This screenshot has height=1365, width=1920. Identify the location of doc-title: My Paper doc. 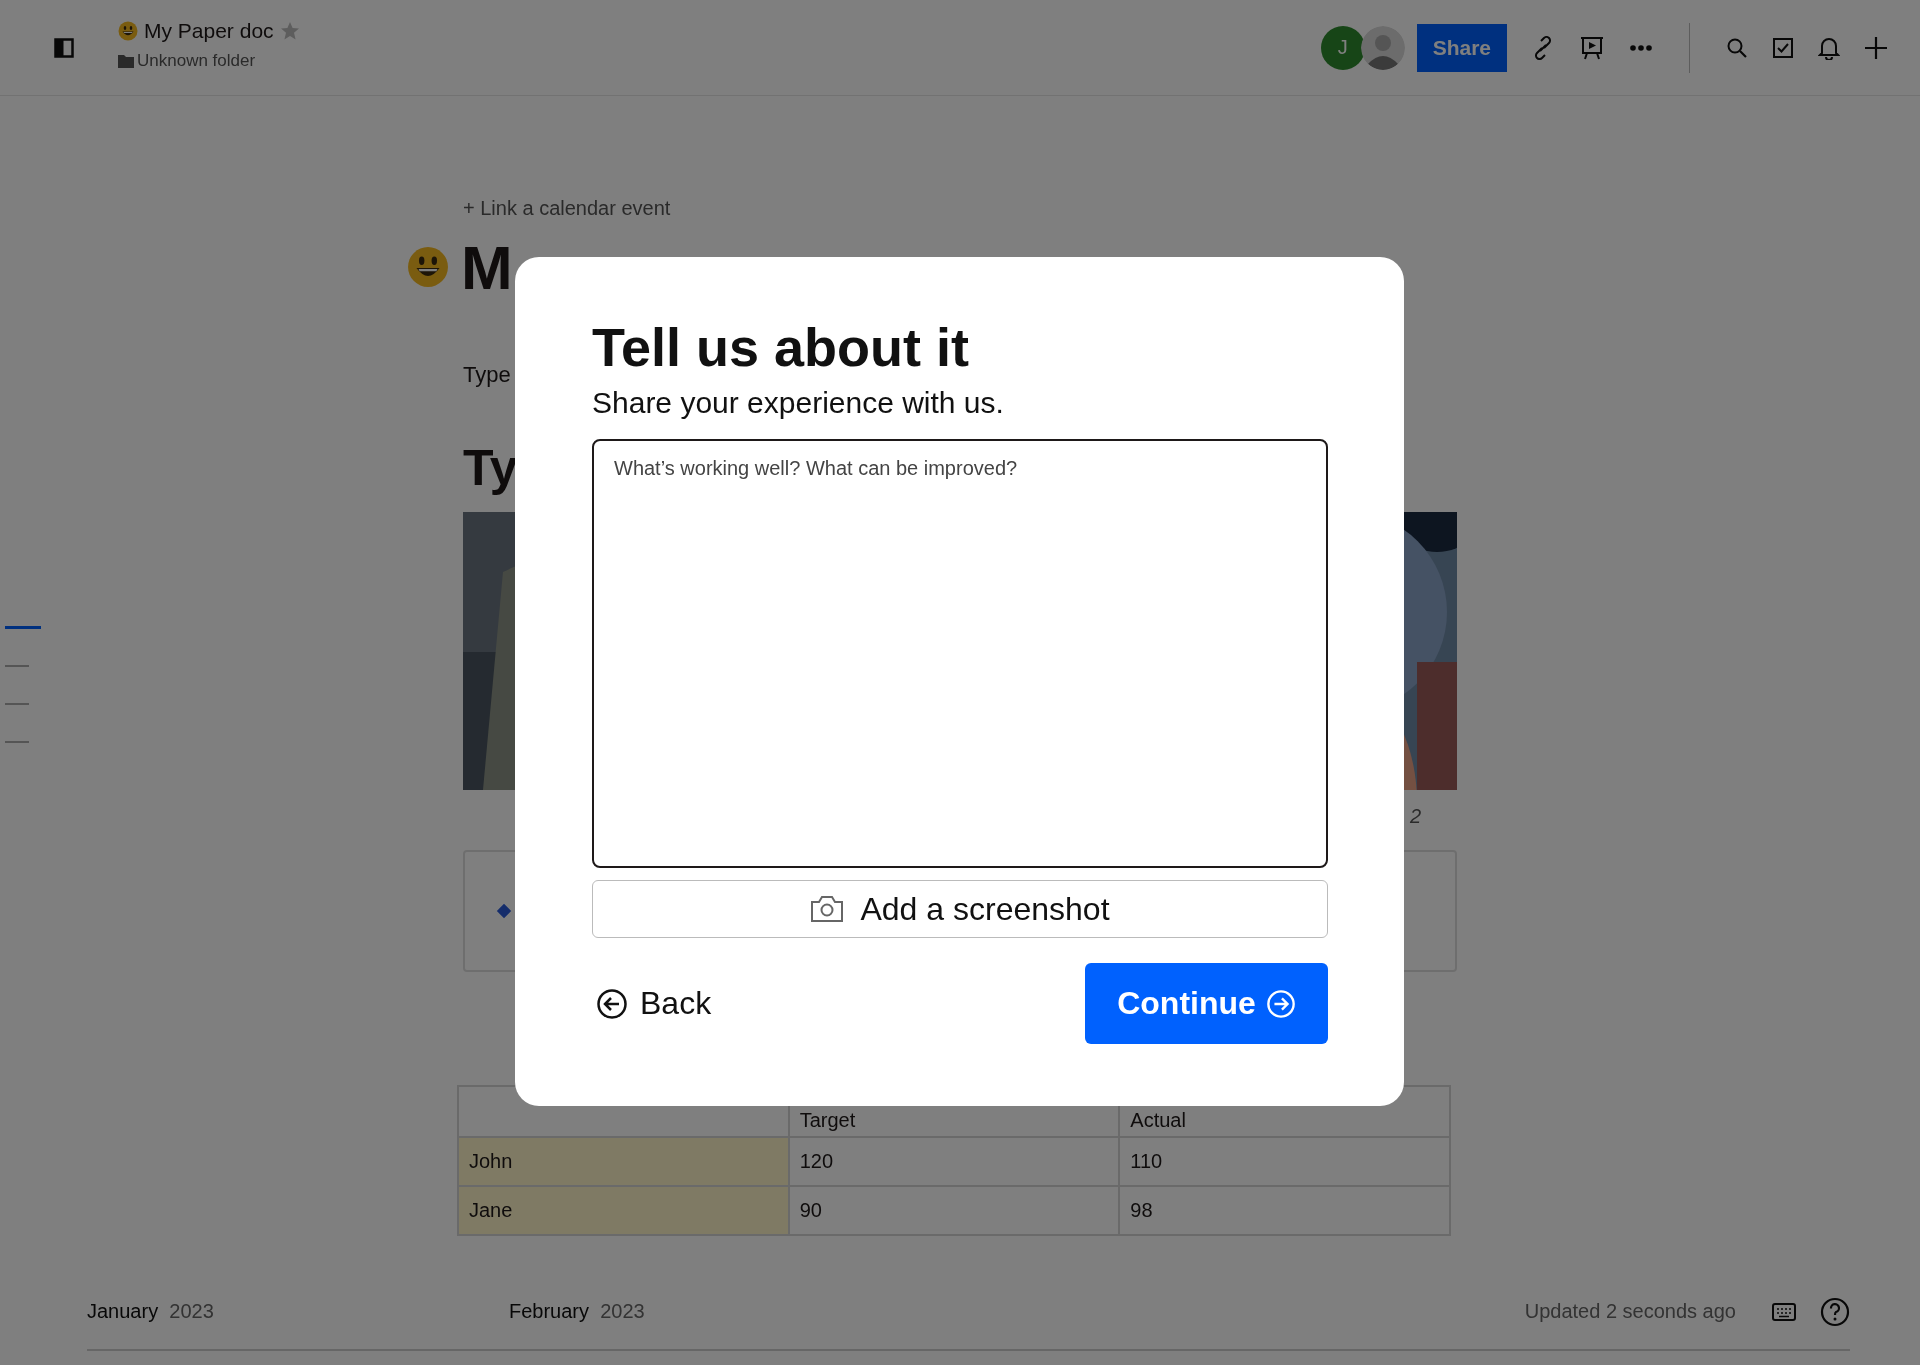
(209, 30).